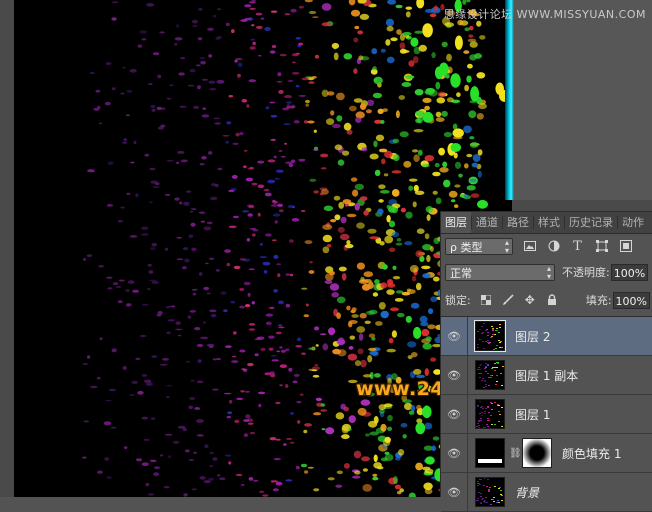  Describe the element at coordinates (479, 246) in the screenshot. I see `filter-type-dropdown: ρ 类型 ▴ ▾` at that location.